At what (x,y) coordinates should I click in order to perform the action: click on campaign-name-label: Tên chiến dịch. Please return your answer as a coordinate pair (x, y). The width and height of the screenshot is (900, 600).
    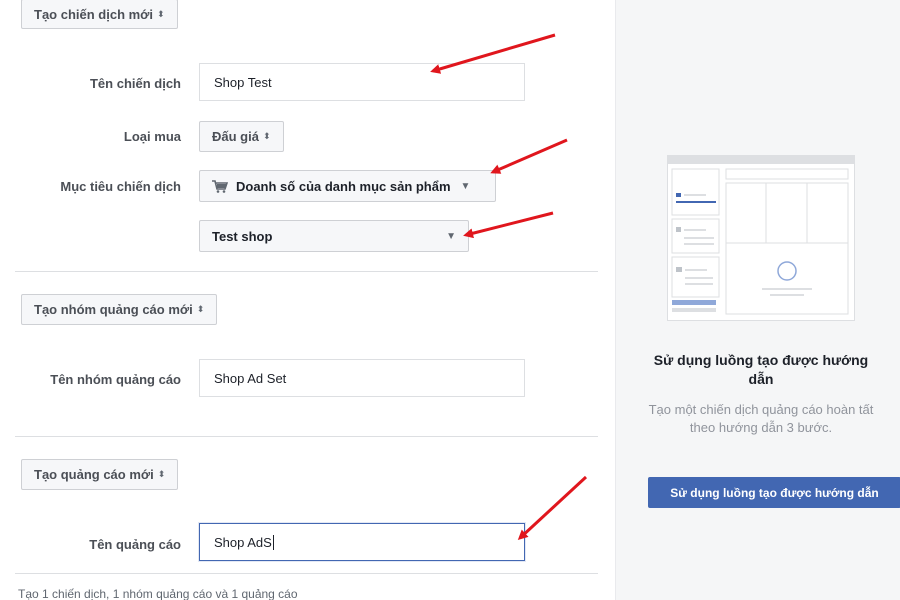
    Looking at the image, I should click on (135, 83).